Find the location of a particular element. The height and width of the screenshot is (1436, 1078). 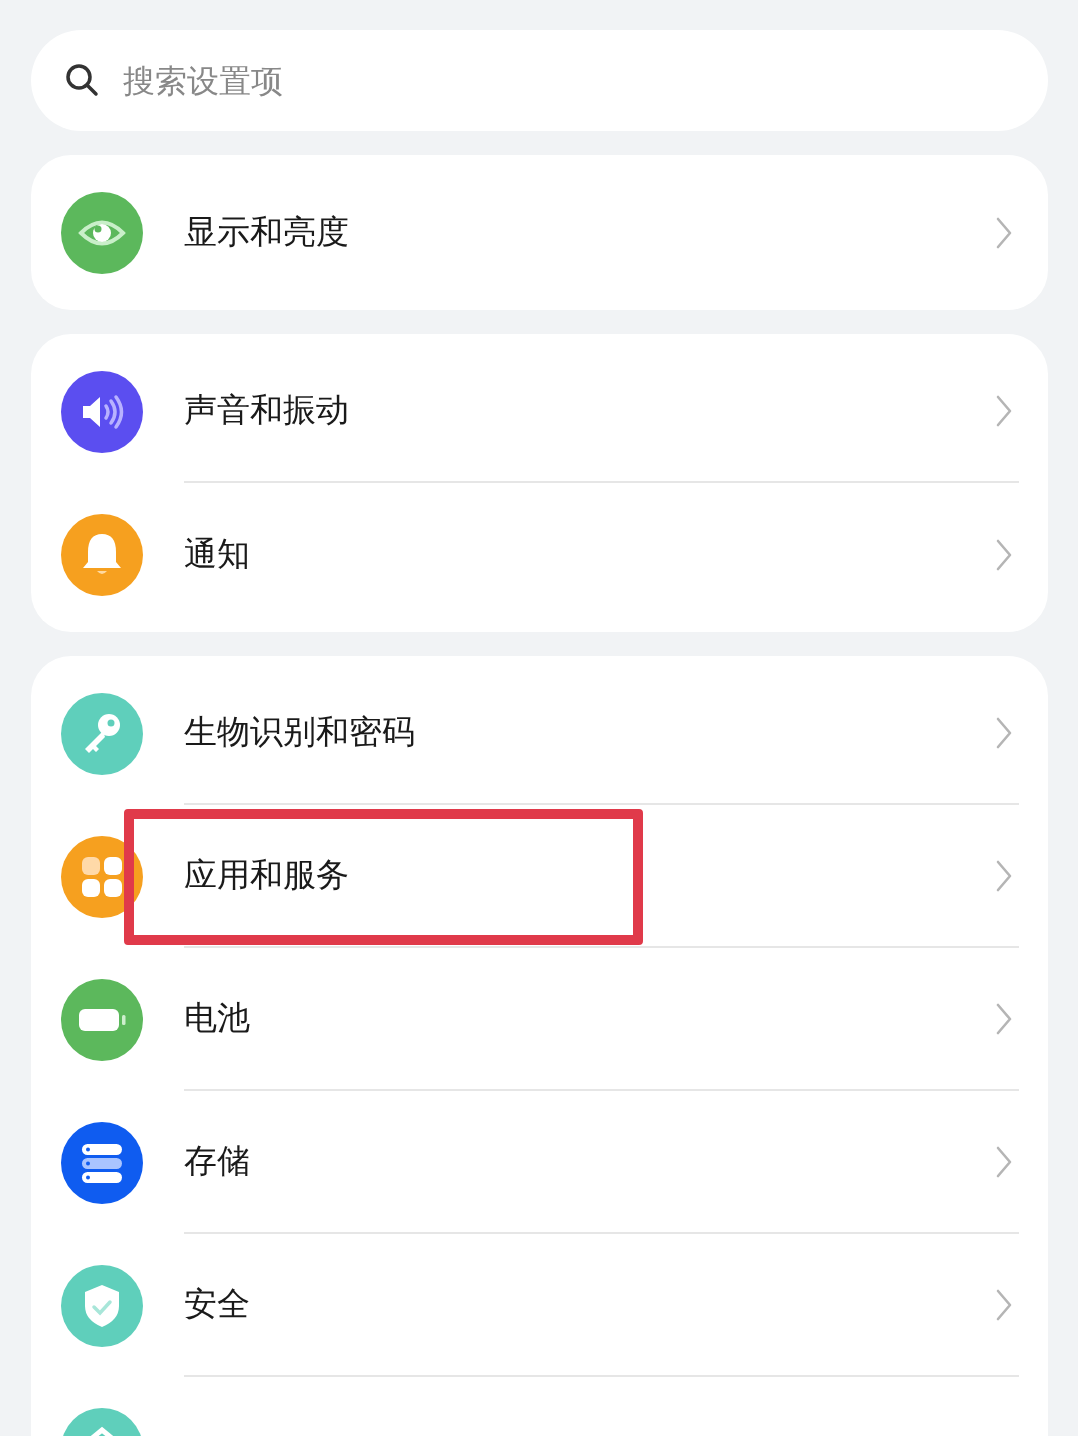

setting-label: 应用和服务 is located at coordinates (266, 875).